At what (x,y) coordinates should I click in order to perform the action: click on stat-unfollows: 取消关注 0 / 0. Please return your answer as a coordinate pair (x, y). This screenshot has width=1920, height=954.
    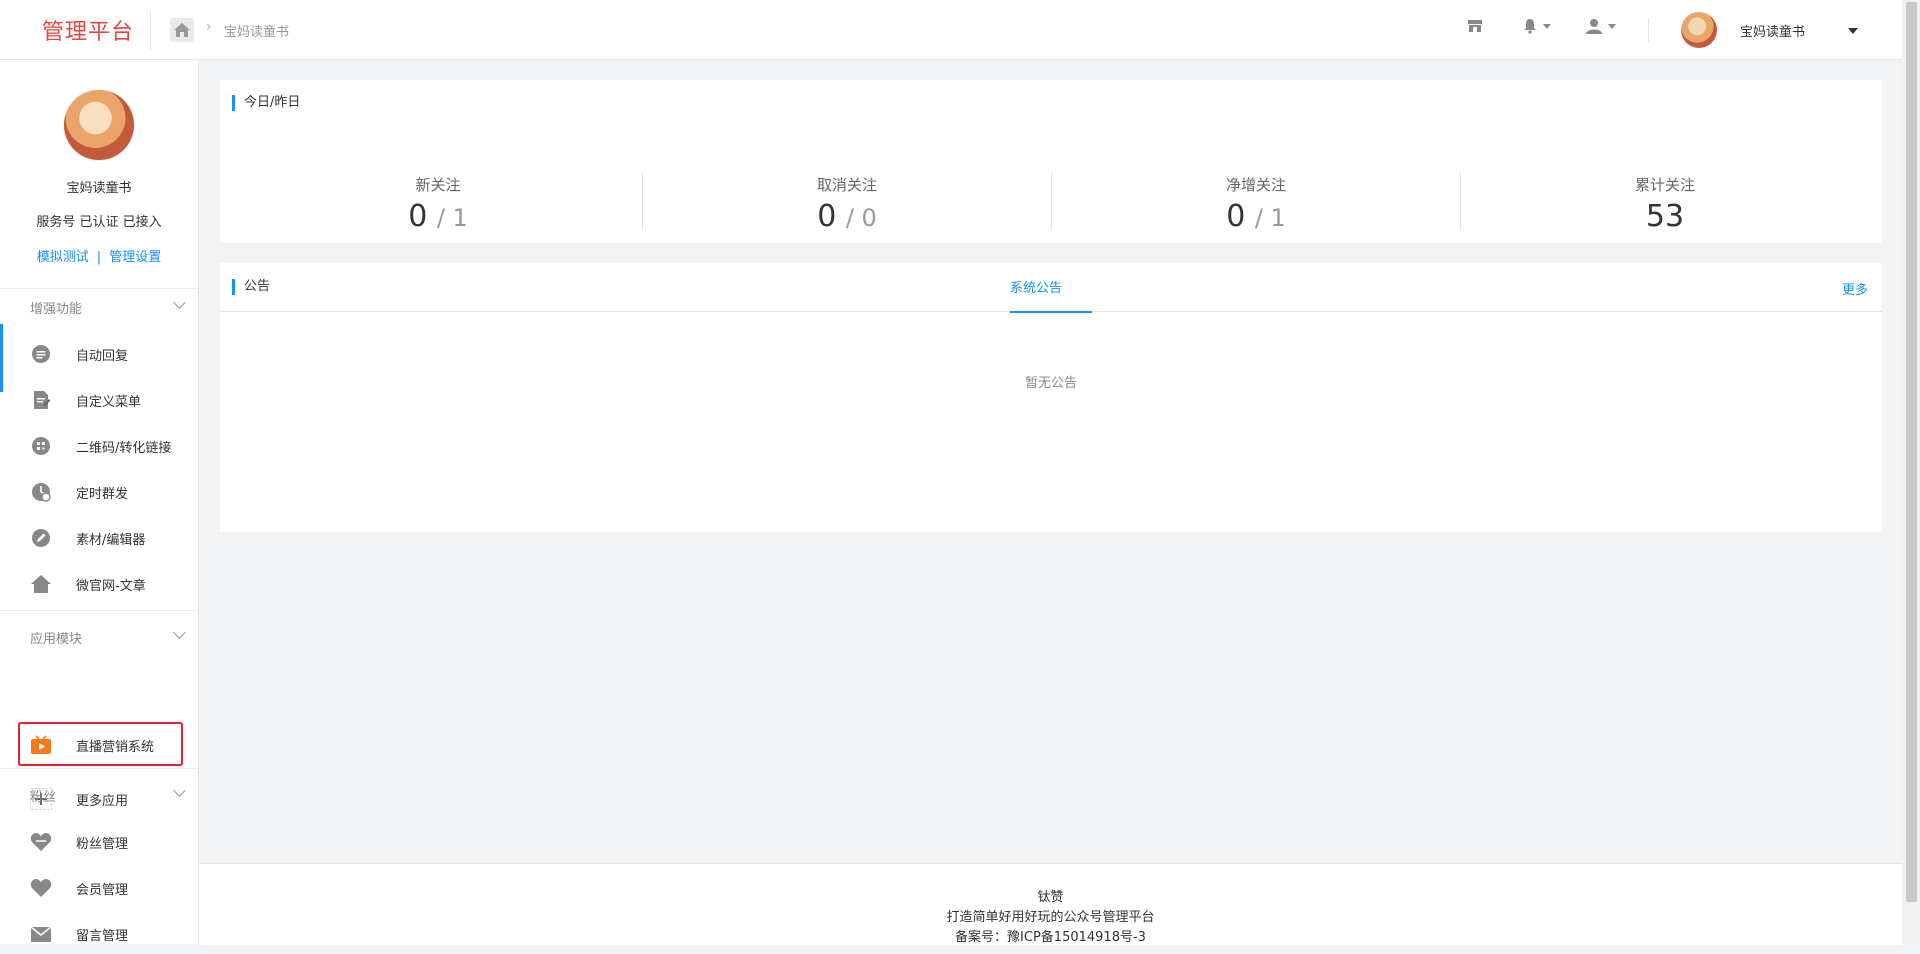
    Looking at the image, I should click on (847, 204).